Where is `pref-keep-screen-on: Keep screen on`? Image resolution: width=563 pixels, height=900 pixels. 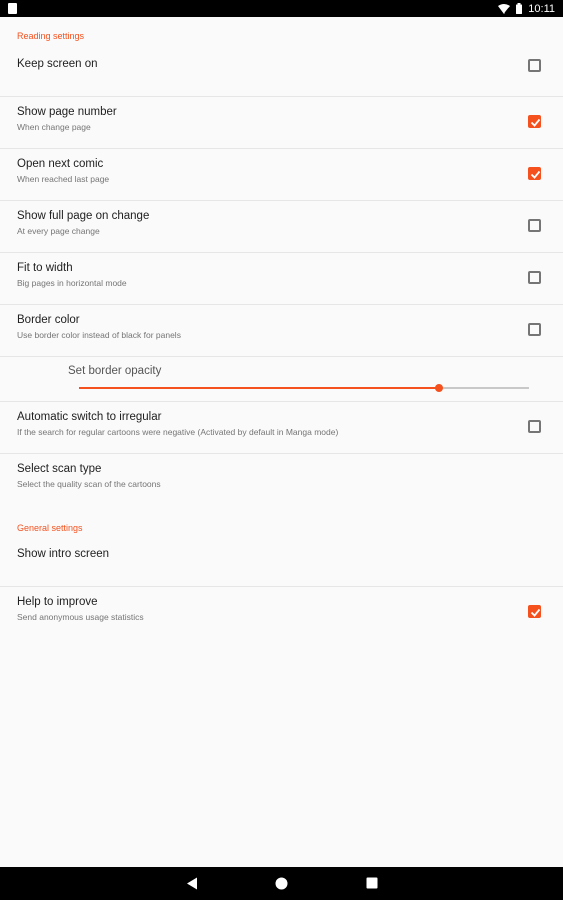
pref-keep-screen-on: Keep screen on is located at coordinates (281, 75).